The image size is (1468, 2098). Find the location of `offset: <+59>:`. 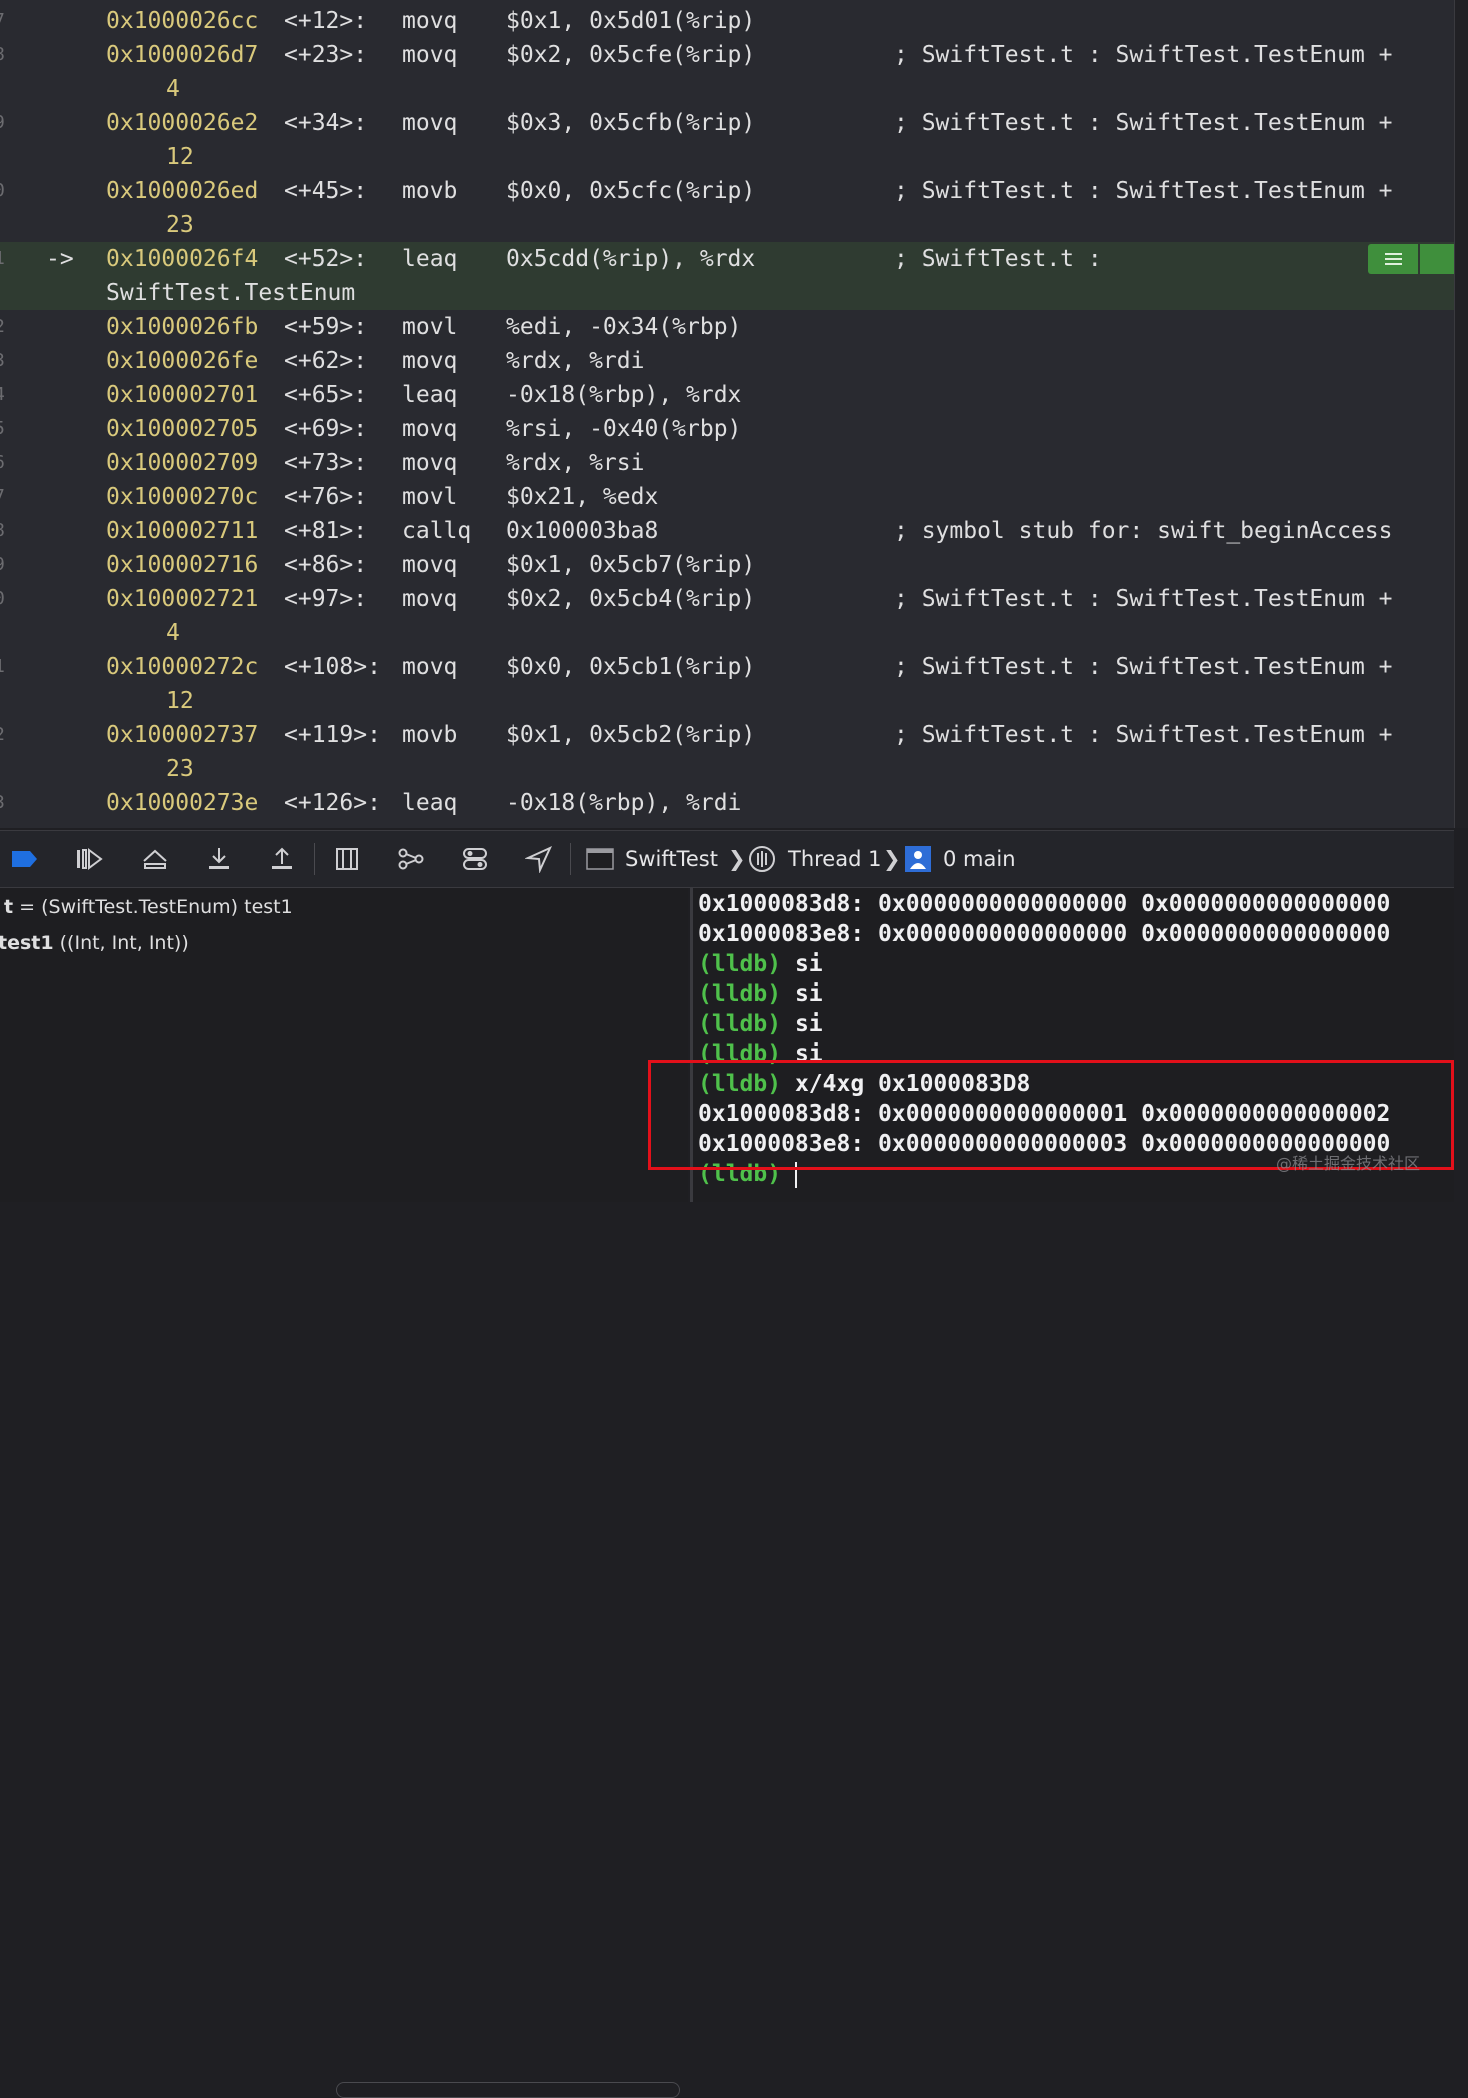

offset: <+59>: is located at coordinates (326, 327).